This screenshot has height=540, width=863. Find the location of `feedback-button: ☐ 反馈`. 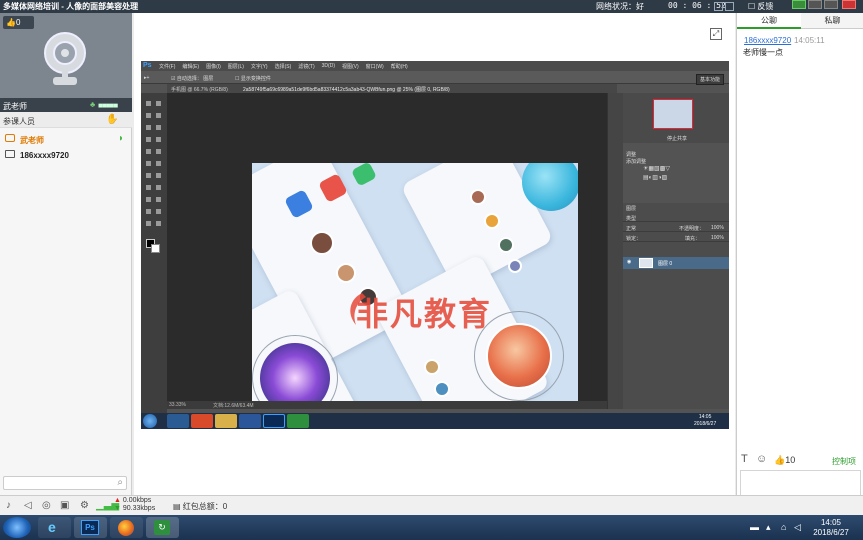

feedback-button: ☐ 反馈 is located at coordinates (760, 6).